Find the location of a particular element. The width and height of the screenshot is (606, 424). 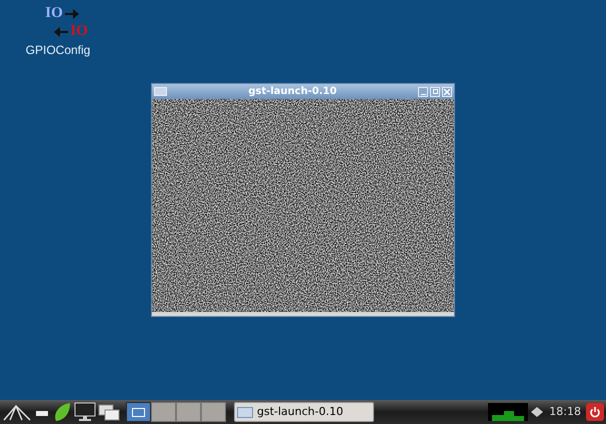

menu-icon is located at coordinates (17, 412).